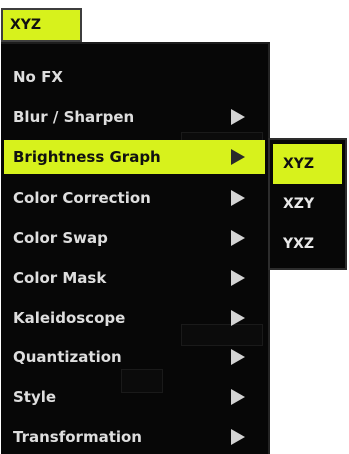 Image resolution: width=349 pixels, height=454 pixels. Describe the element at coordinates (132, 278) in the screenshot. I see `menu-item-color-mask: Color Mask` at that location.